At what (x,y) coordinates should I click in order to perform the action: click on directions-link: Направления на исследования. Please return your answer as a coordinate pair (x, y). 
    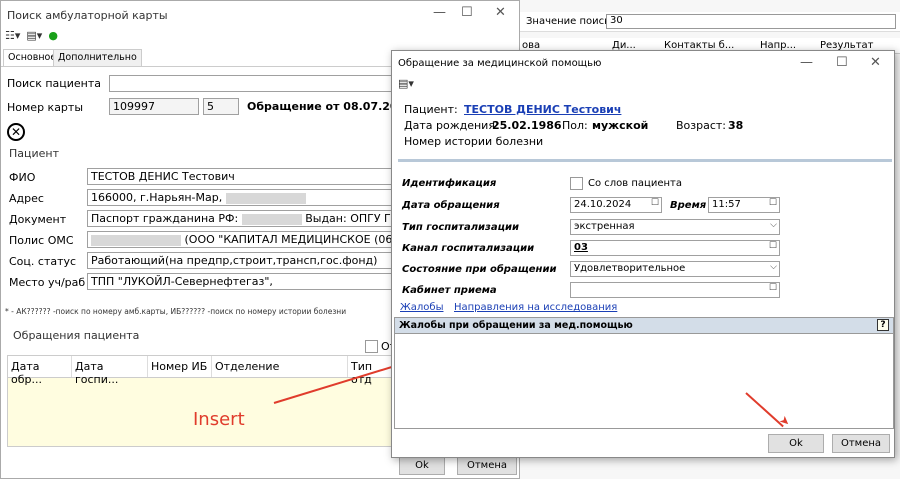
    Looking at the image, I should click on (535, 307).